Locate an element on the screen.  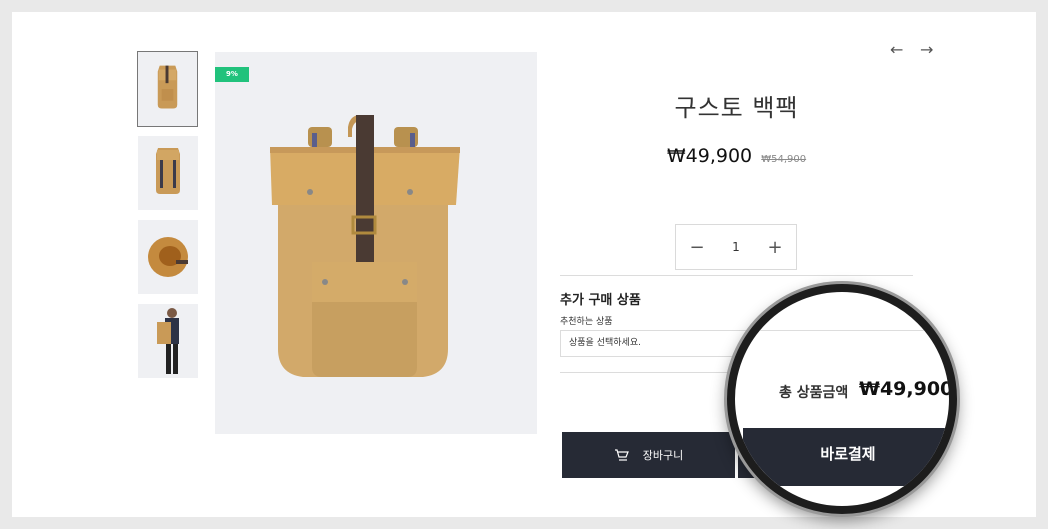
total-amount: ₩49,900 is located at coordinates (906, 389).